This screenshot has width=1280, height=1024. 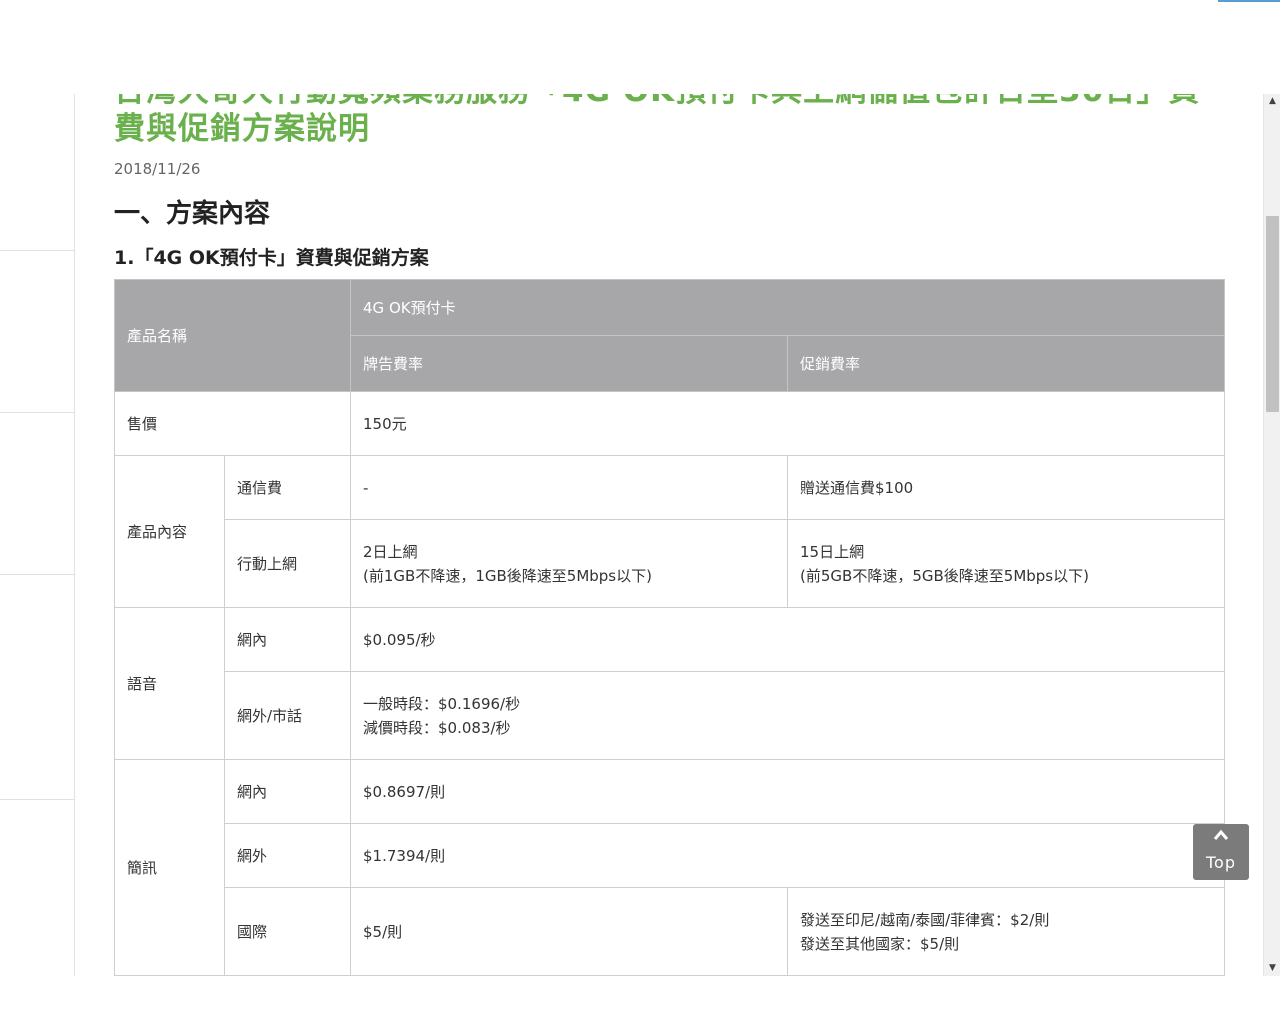 I want to click on header-product-name: 產品名稱, so click(x=232, y=335).